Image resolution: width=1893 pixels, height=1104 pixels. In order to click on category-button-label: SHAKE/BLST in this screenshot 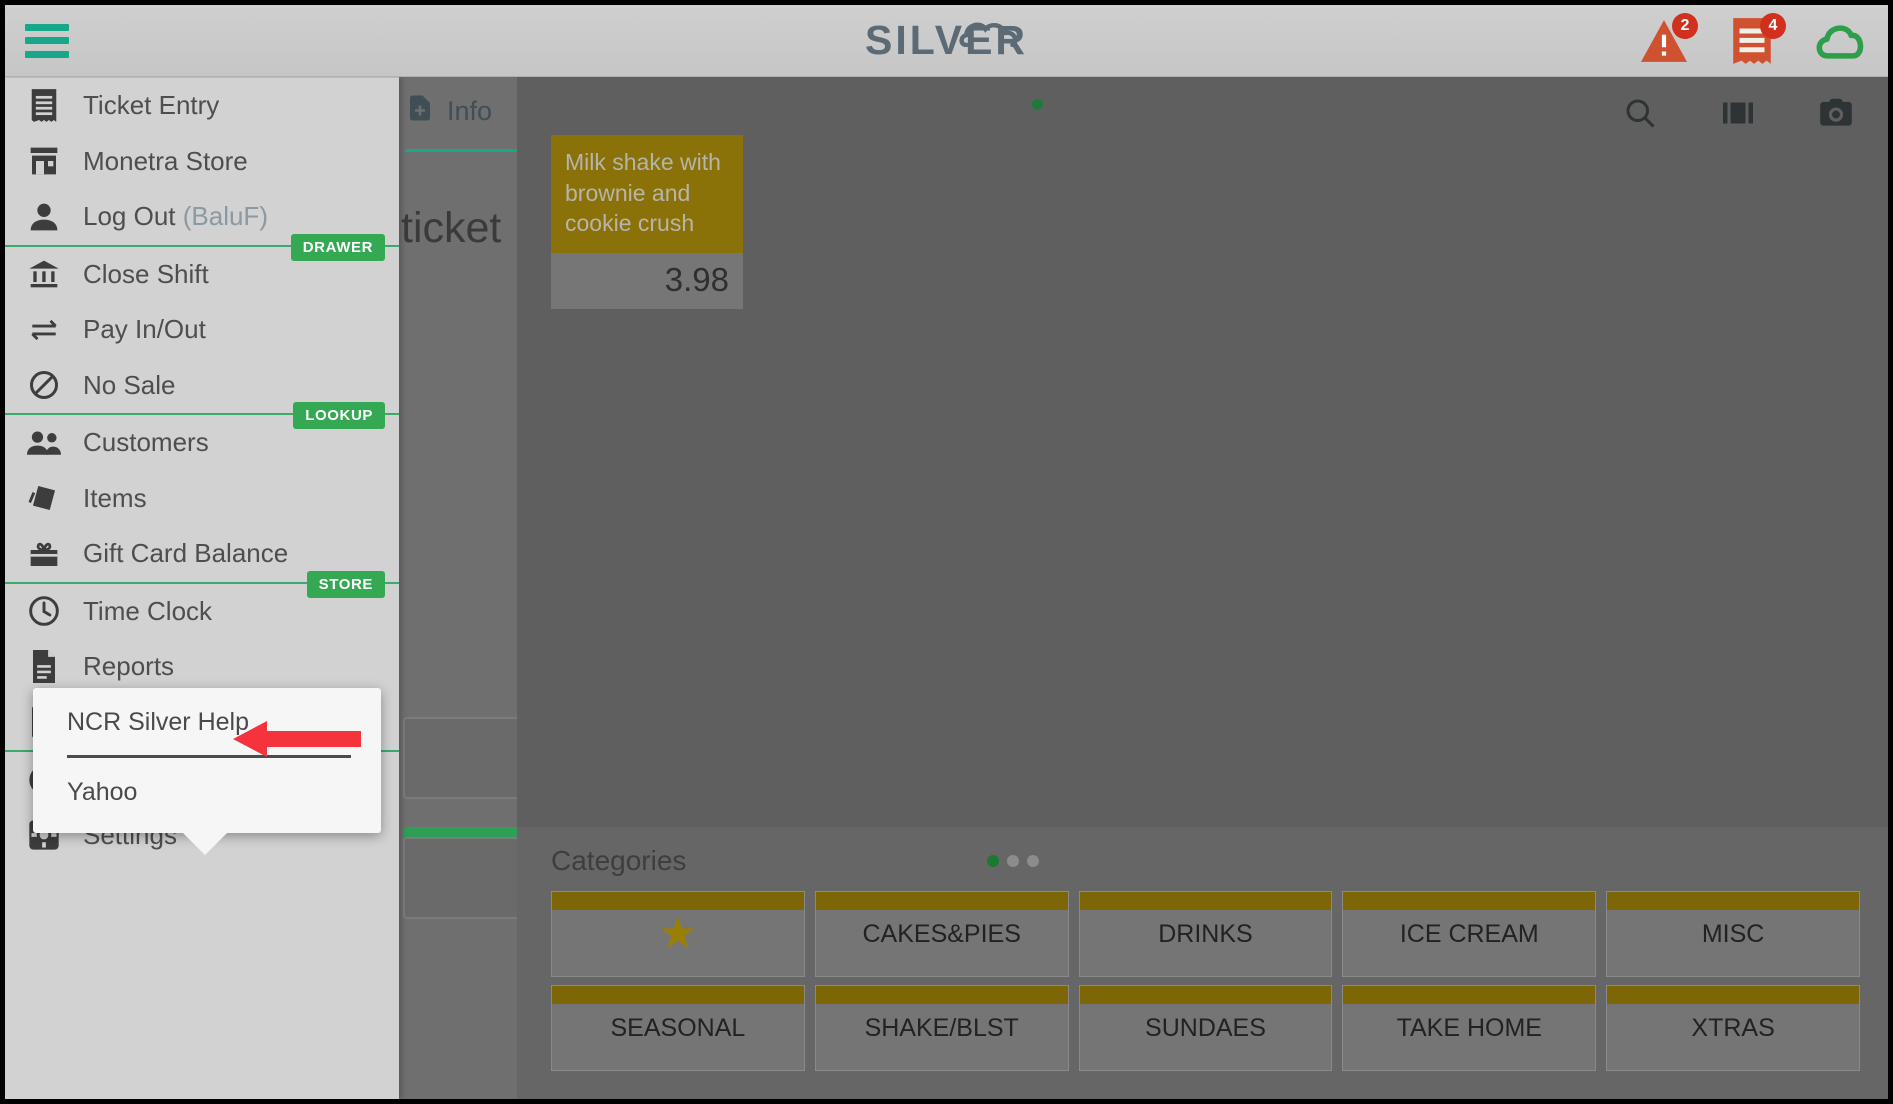, I will do `click(941, 1027)`.